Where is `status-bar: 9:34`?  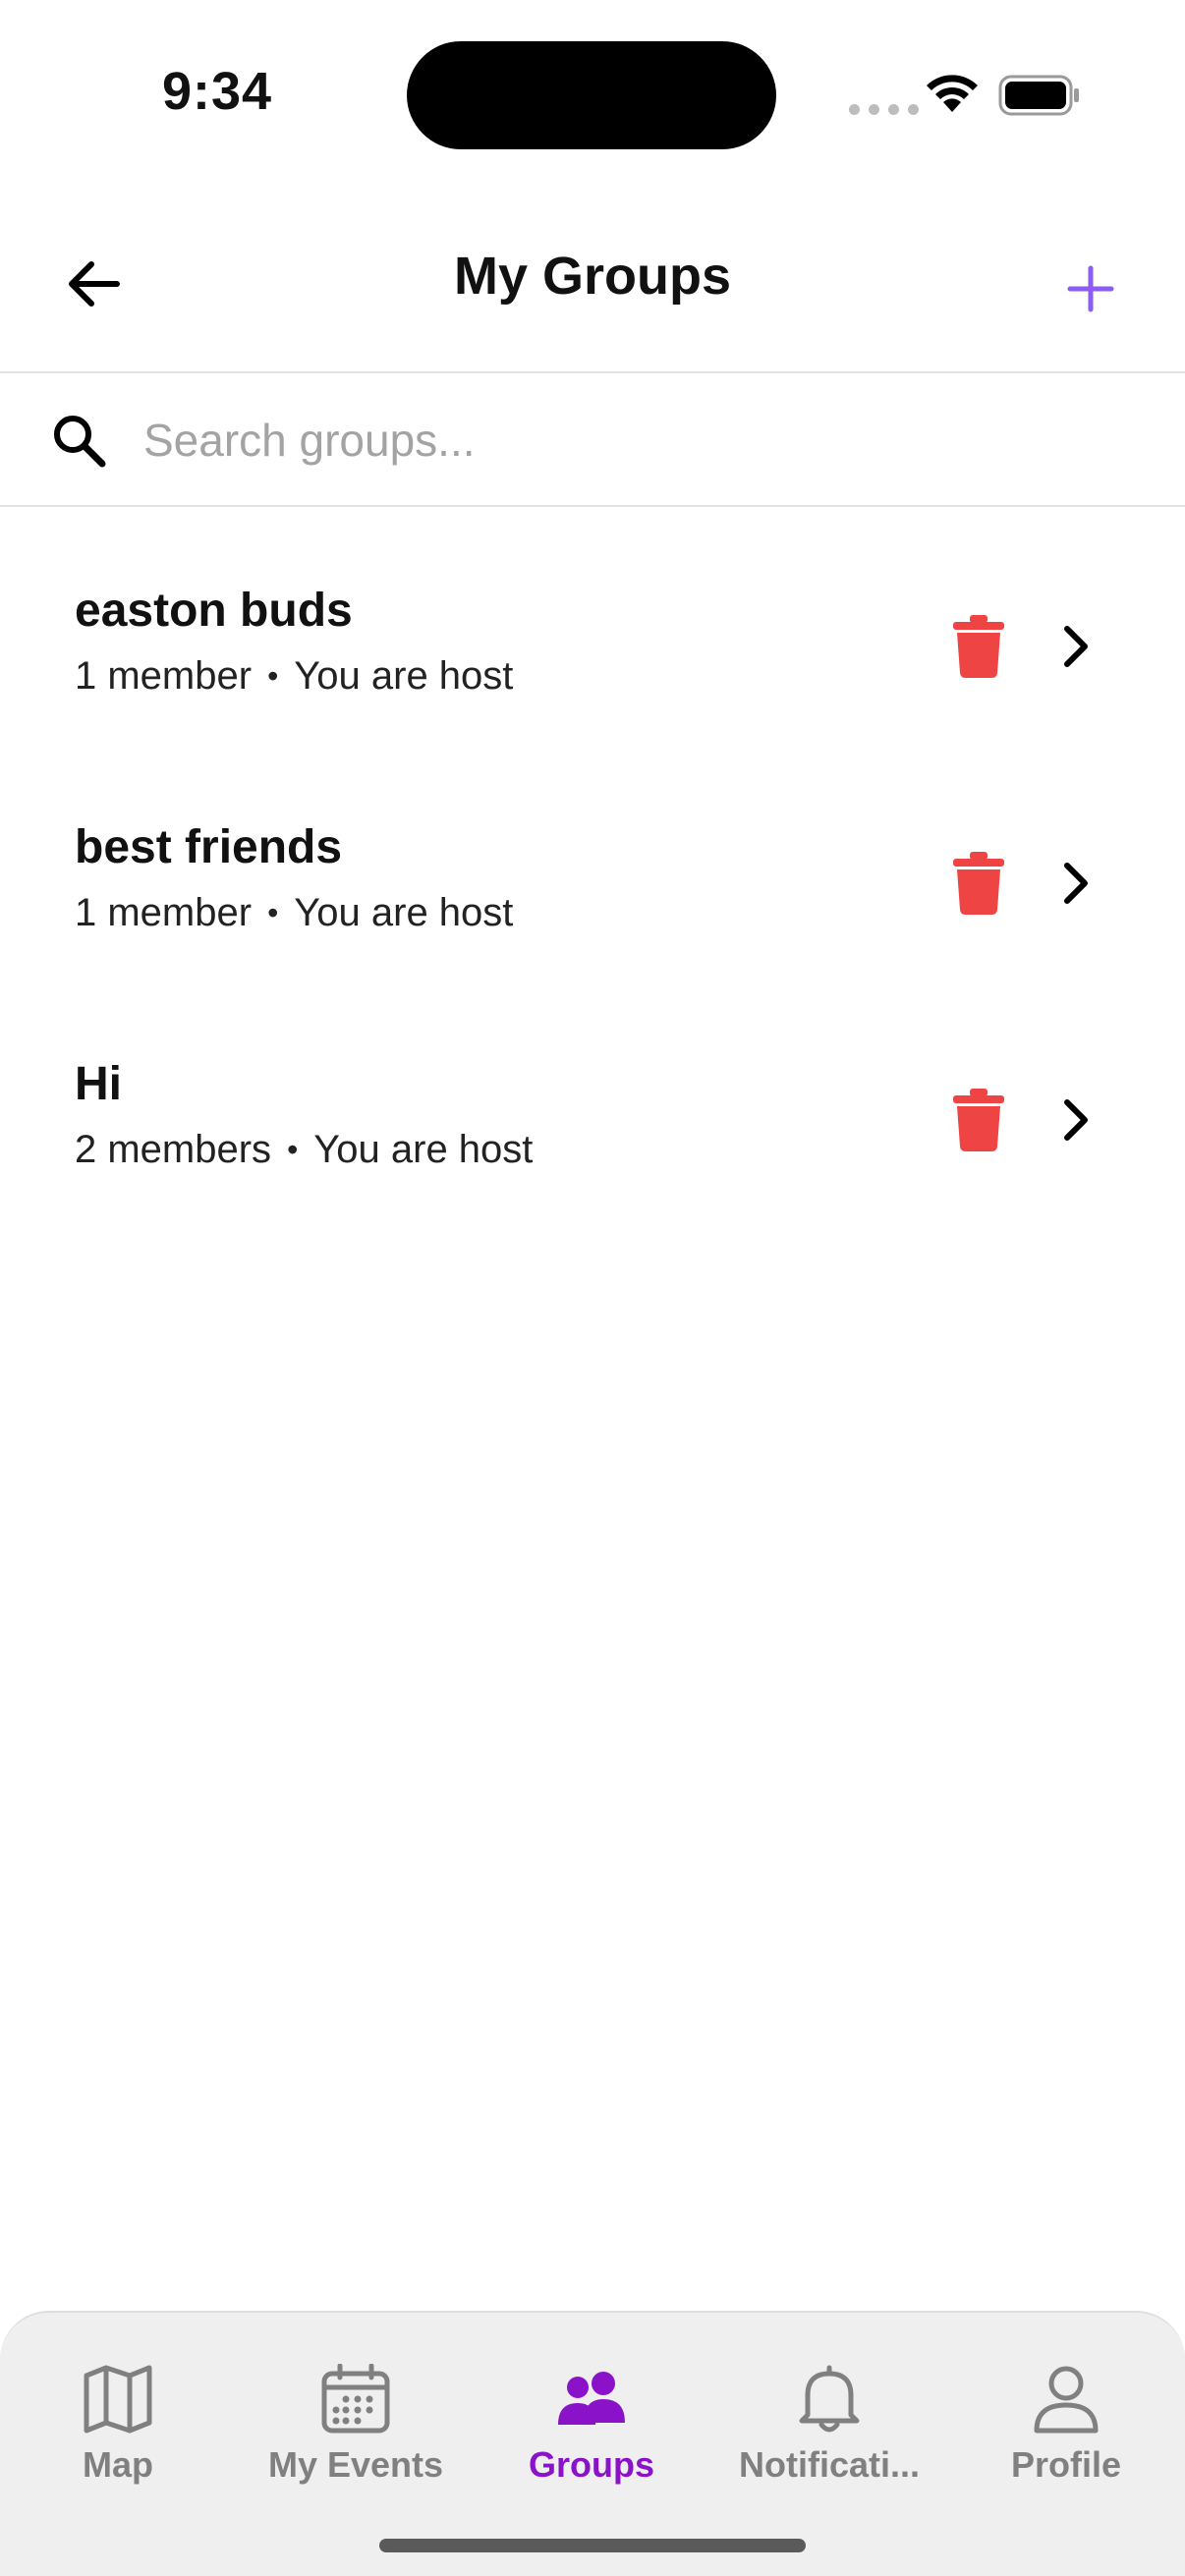 status-bar: 9:34 is located at coordinates (592, 93).